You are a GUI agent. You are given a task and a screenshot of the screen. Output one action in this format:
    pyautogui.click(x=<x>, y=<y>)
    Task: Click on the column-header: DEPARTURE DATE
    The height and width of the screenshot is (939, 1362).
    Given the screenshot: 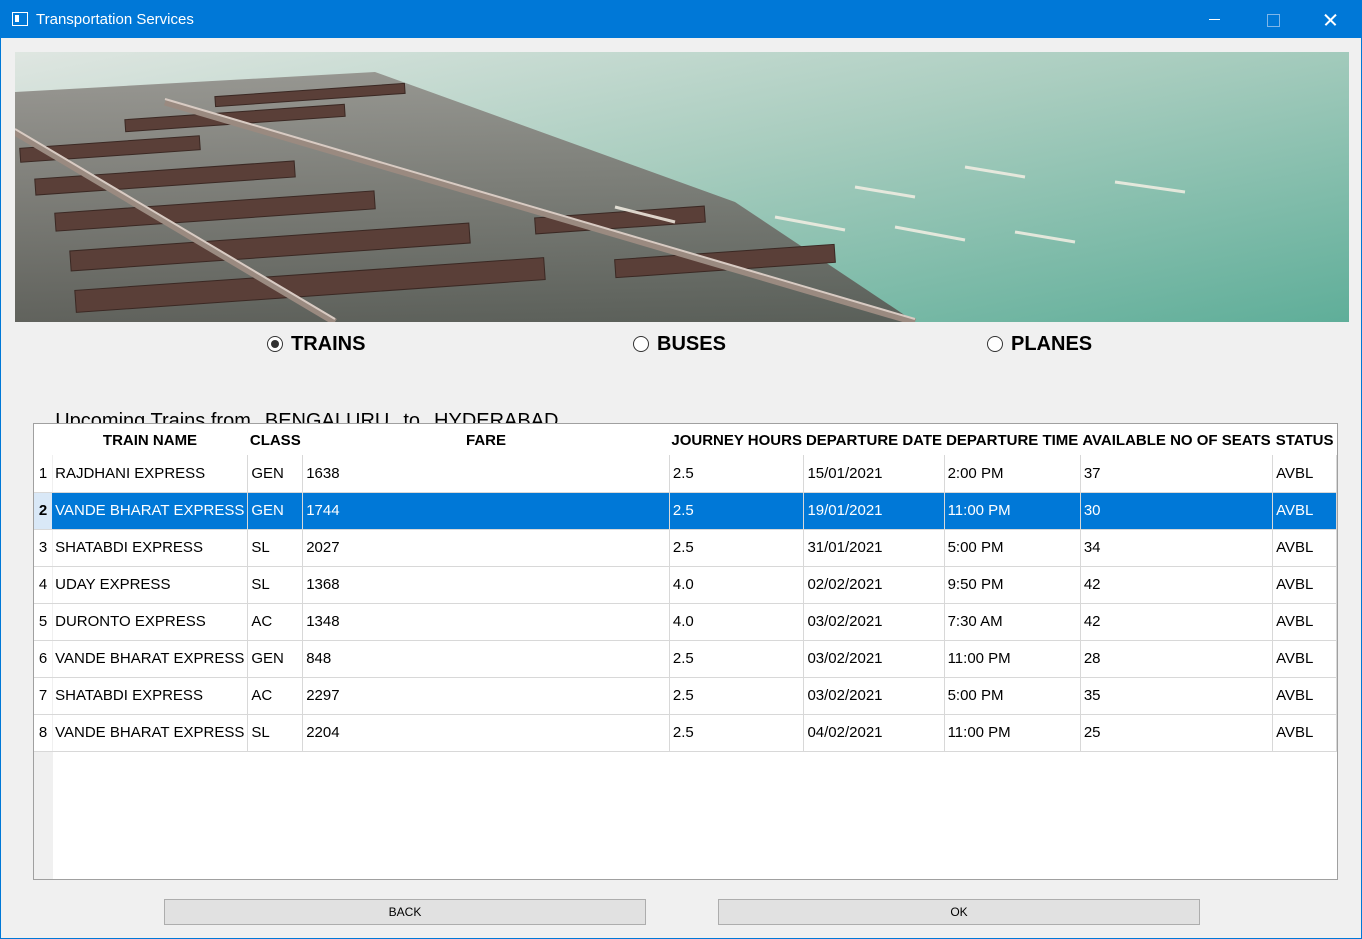 What is the action you would take?
    pyautogui.click(x=874, y=439)
    